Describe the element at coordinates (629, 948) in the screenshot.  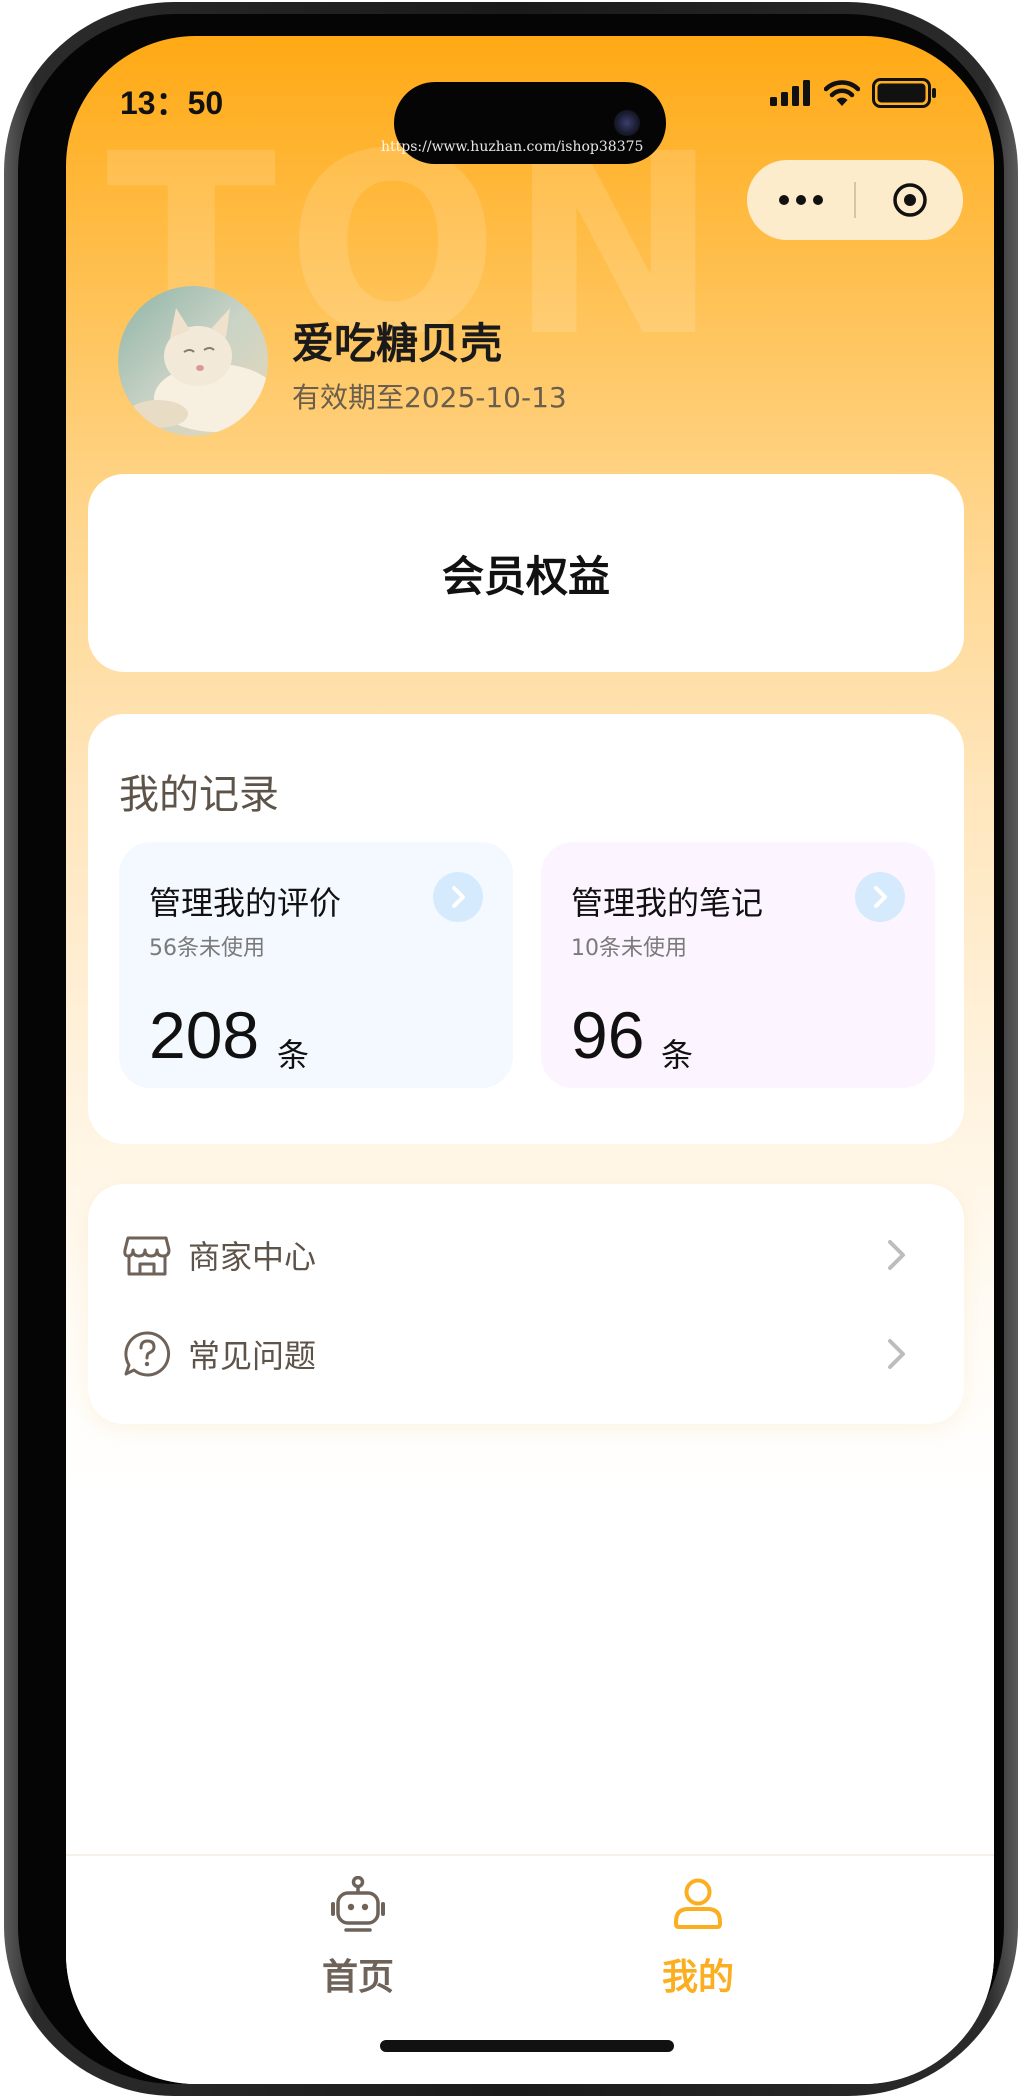
I see `stat-unused-count: 10条未使用` at that location.